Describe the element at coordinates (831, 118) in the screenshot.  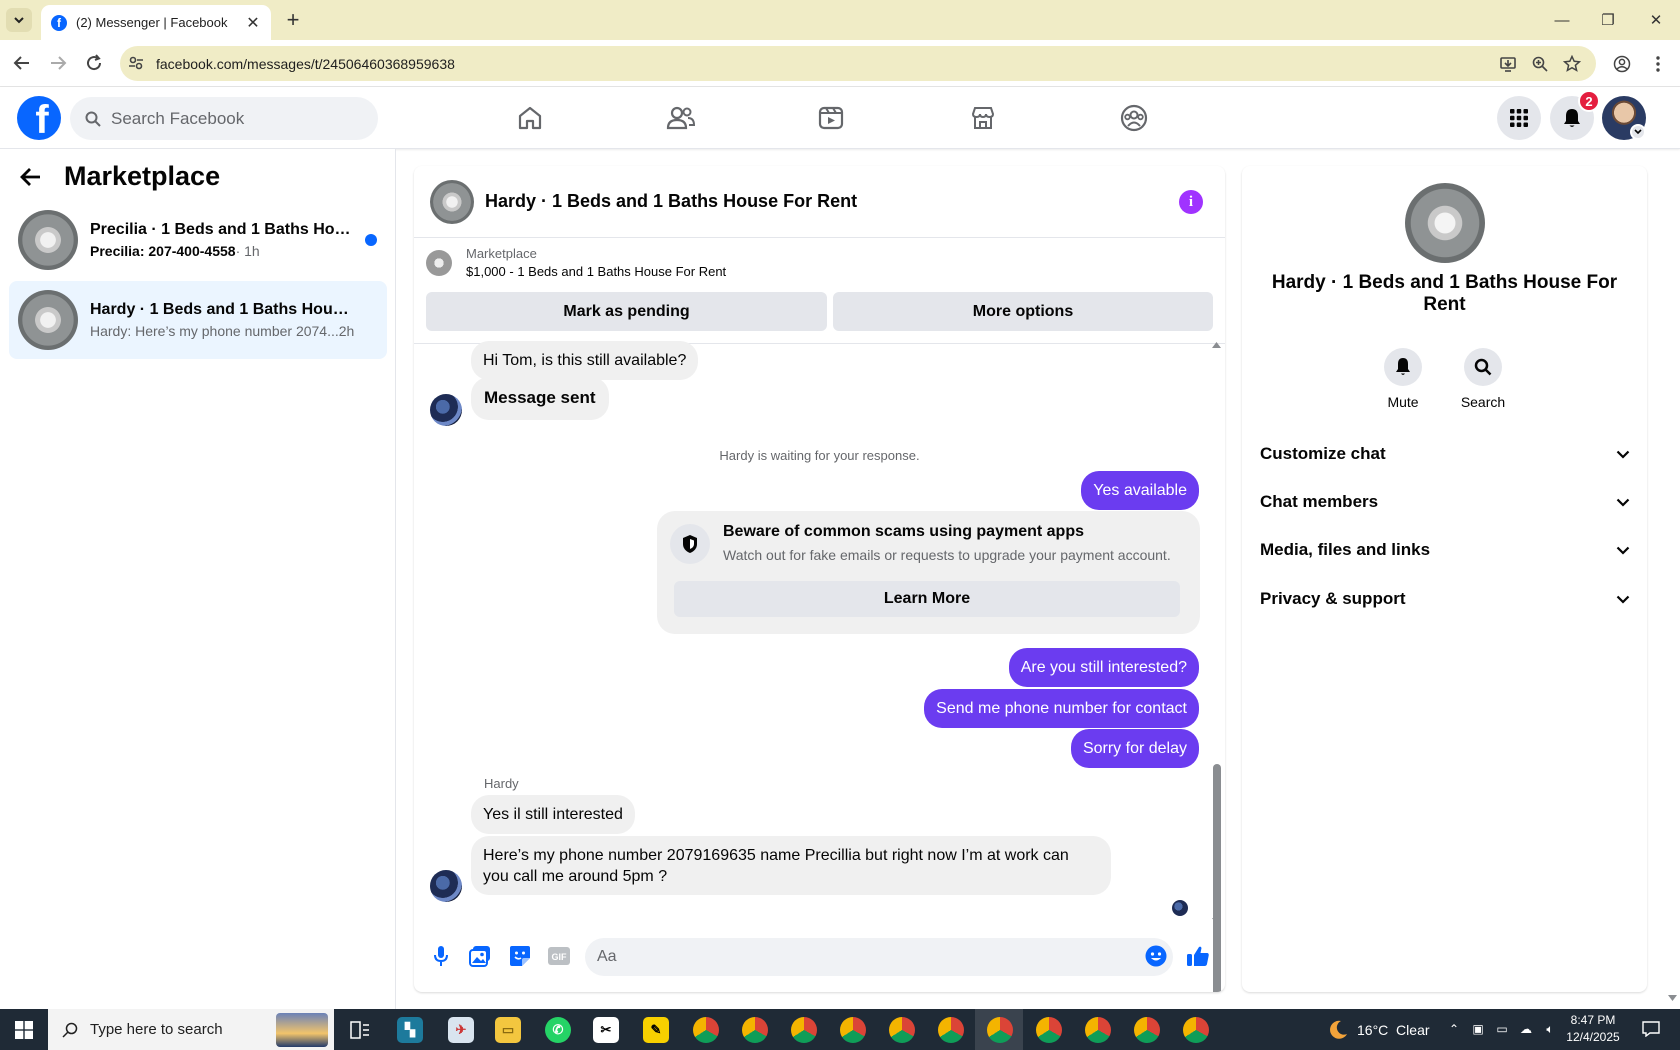
I see `video-icon` at that location.